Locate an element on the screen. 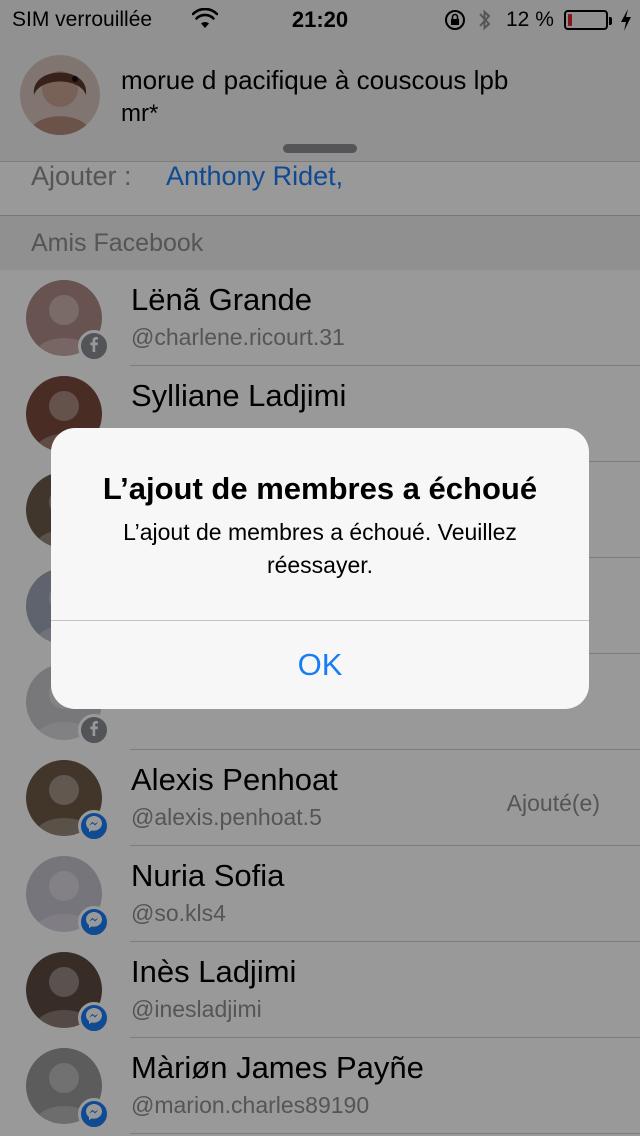  alert-title: L’ajout de membres a échoué is located at coordinates (320, 488).